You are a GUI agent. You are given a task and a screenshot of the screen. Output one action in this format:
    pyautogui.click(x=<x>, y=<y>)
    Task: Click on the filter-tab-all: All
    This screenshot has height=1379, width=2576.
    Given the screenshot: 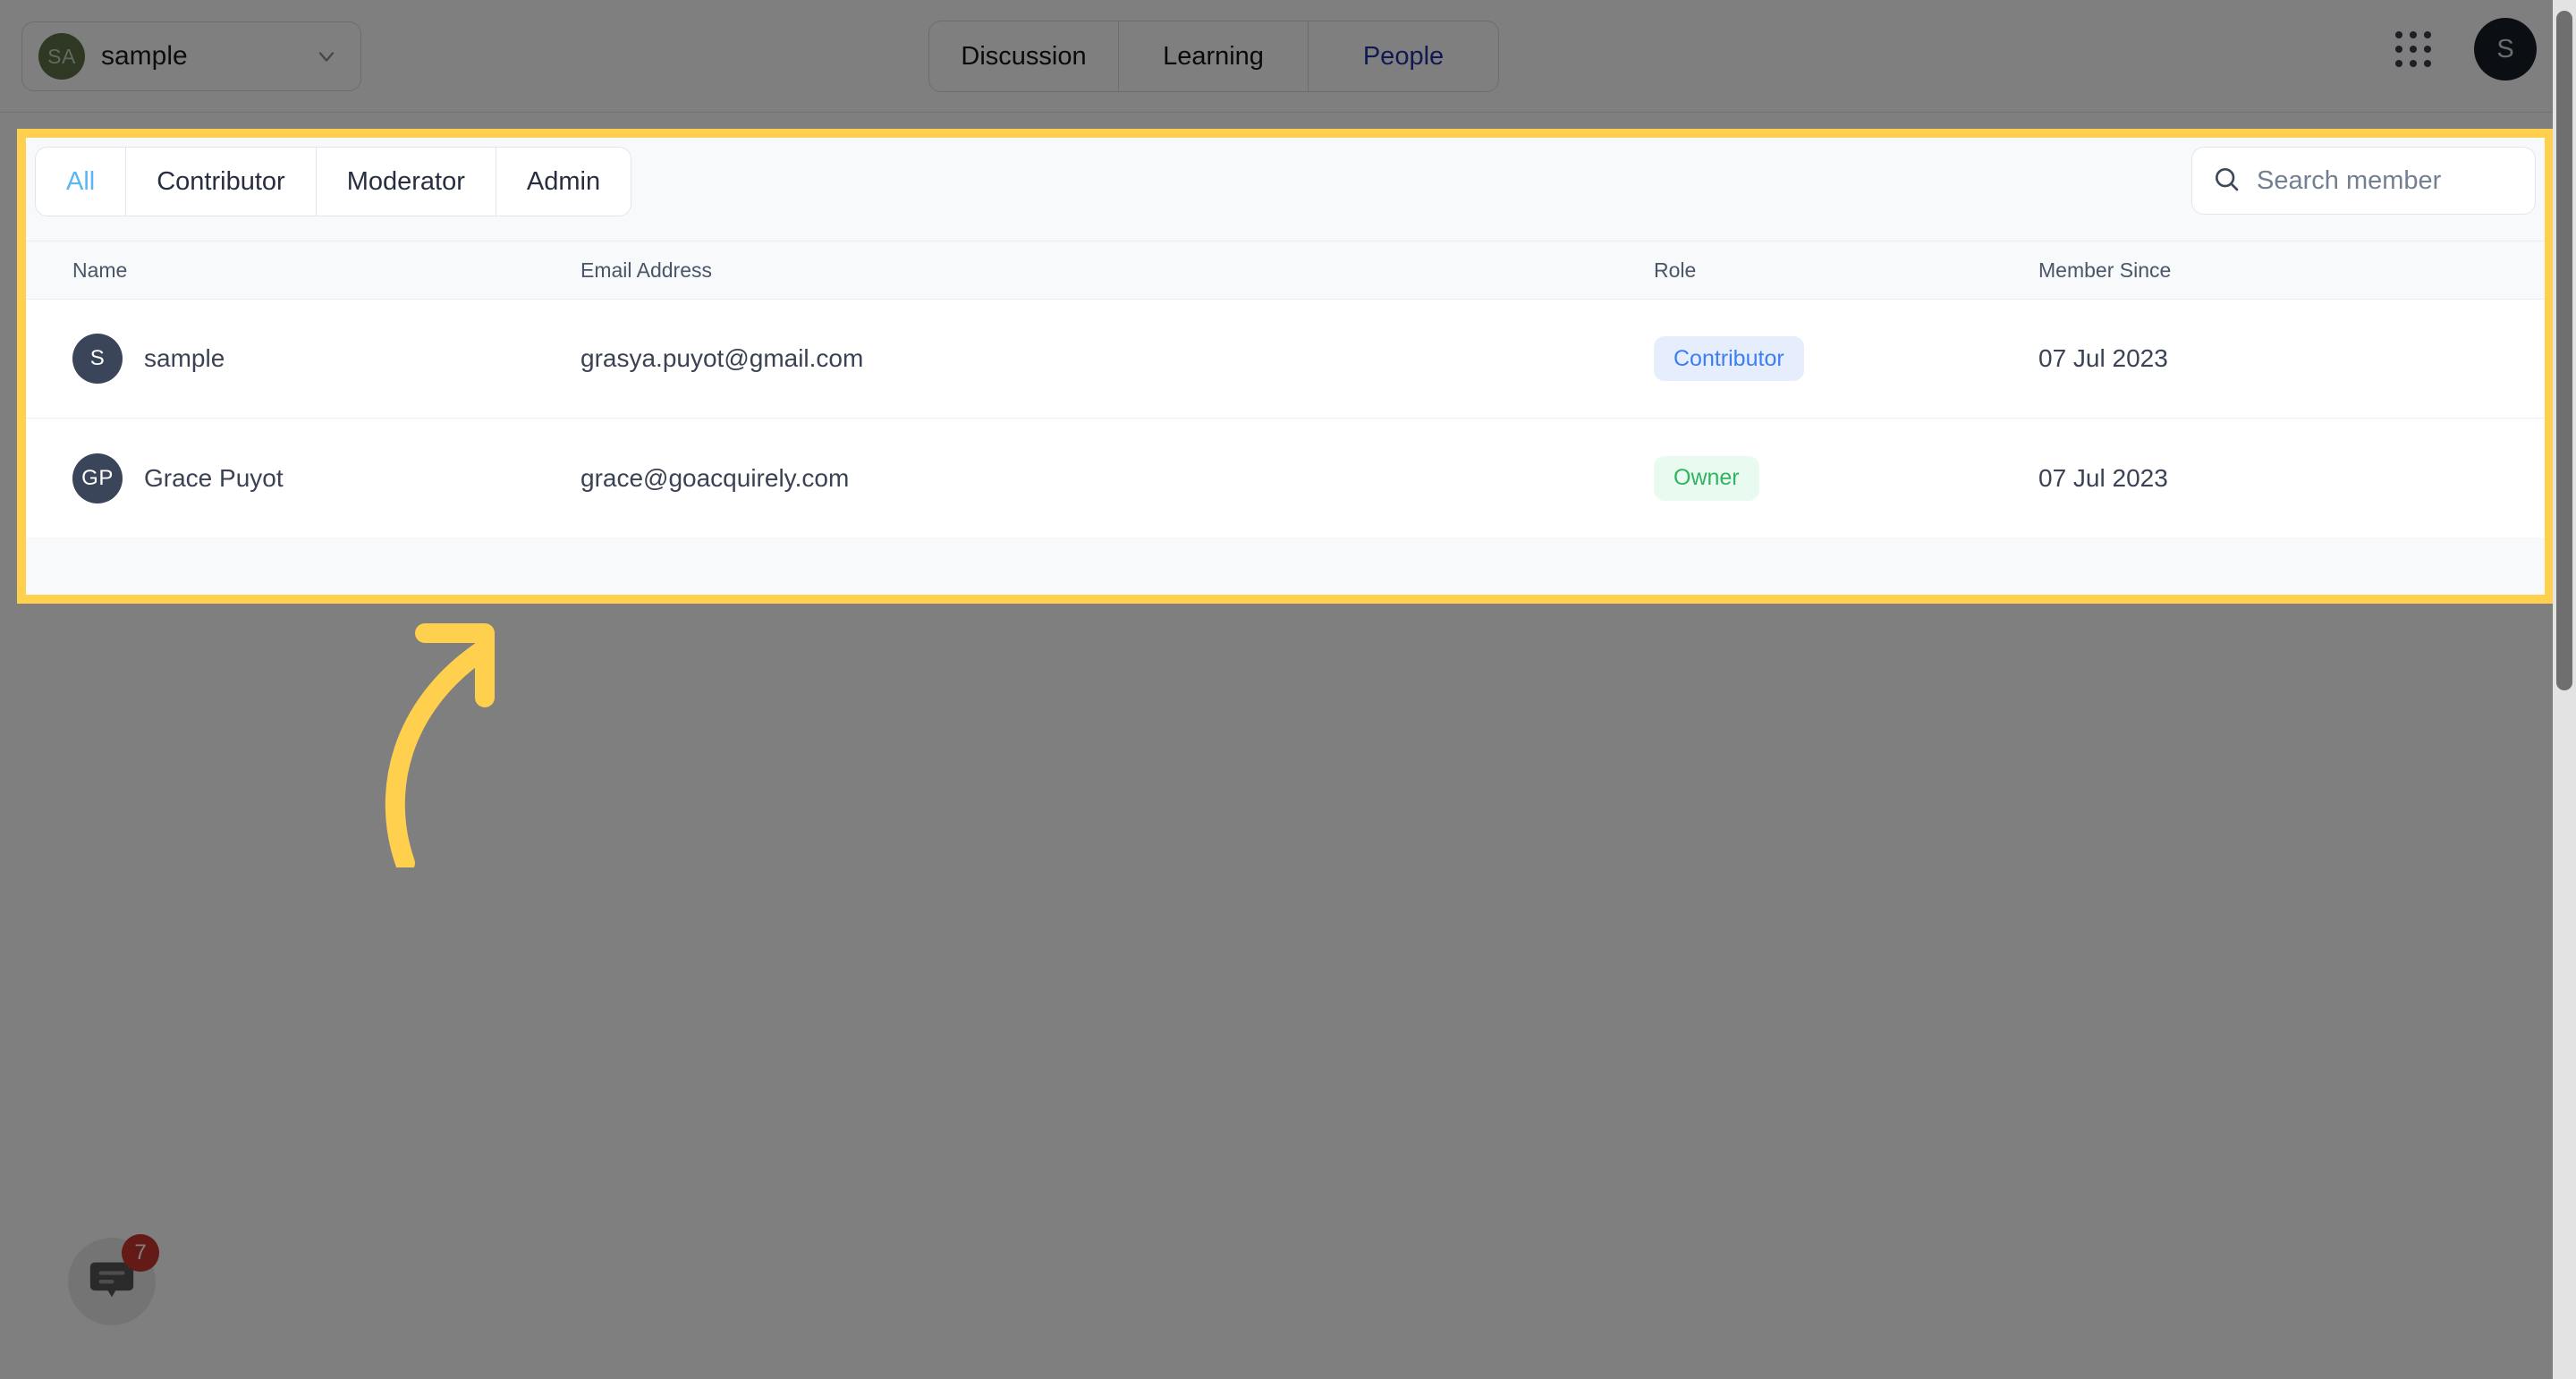 What is the action you would take?
    pyautogui.click(x=81, y=182)
    